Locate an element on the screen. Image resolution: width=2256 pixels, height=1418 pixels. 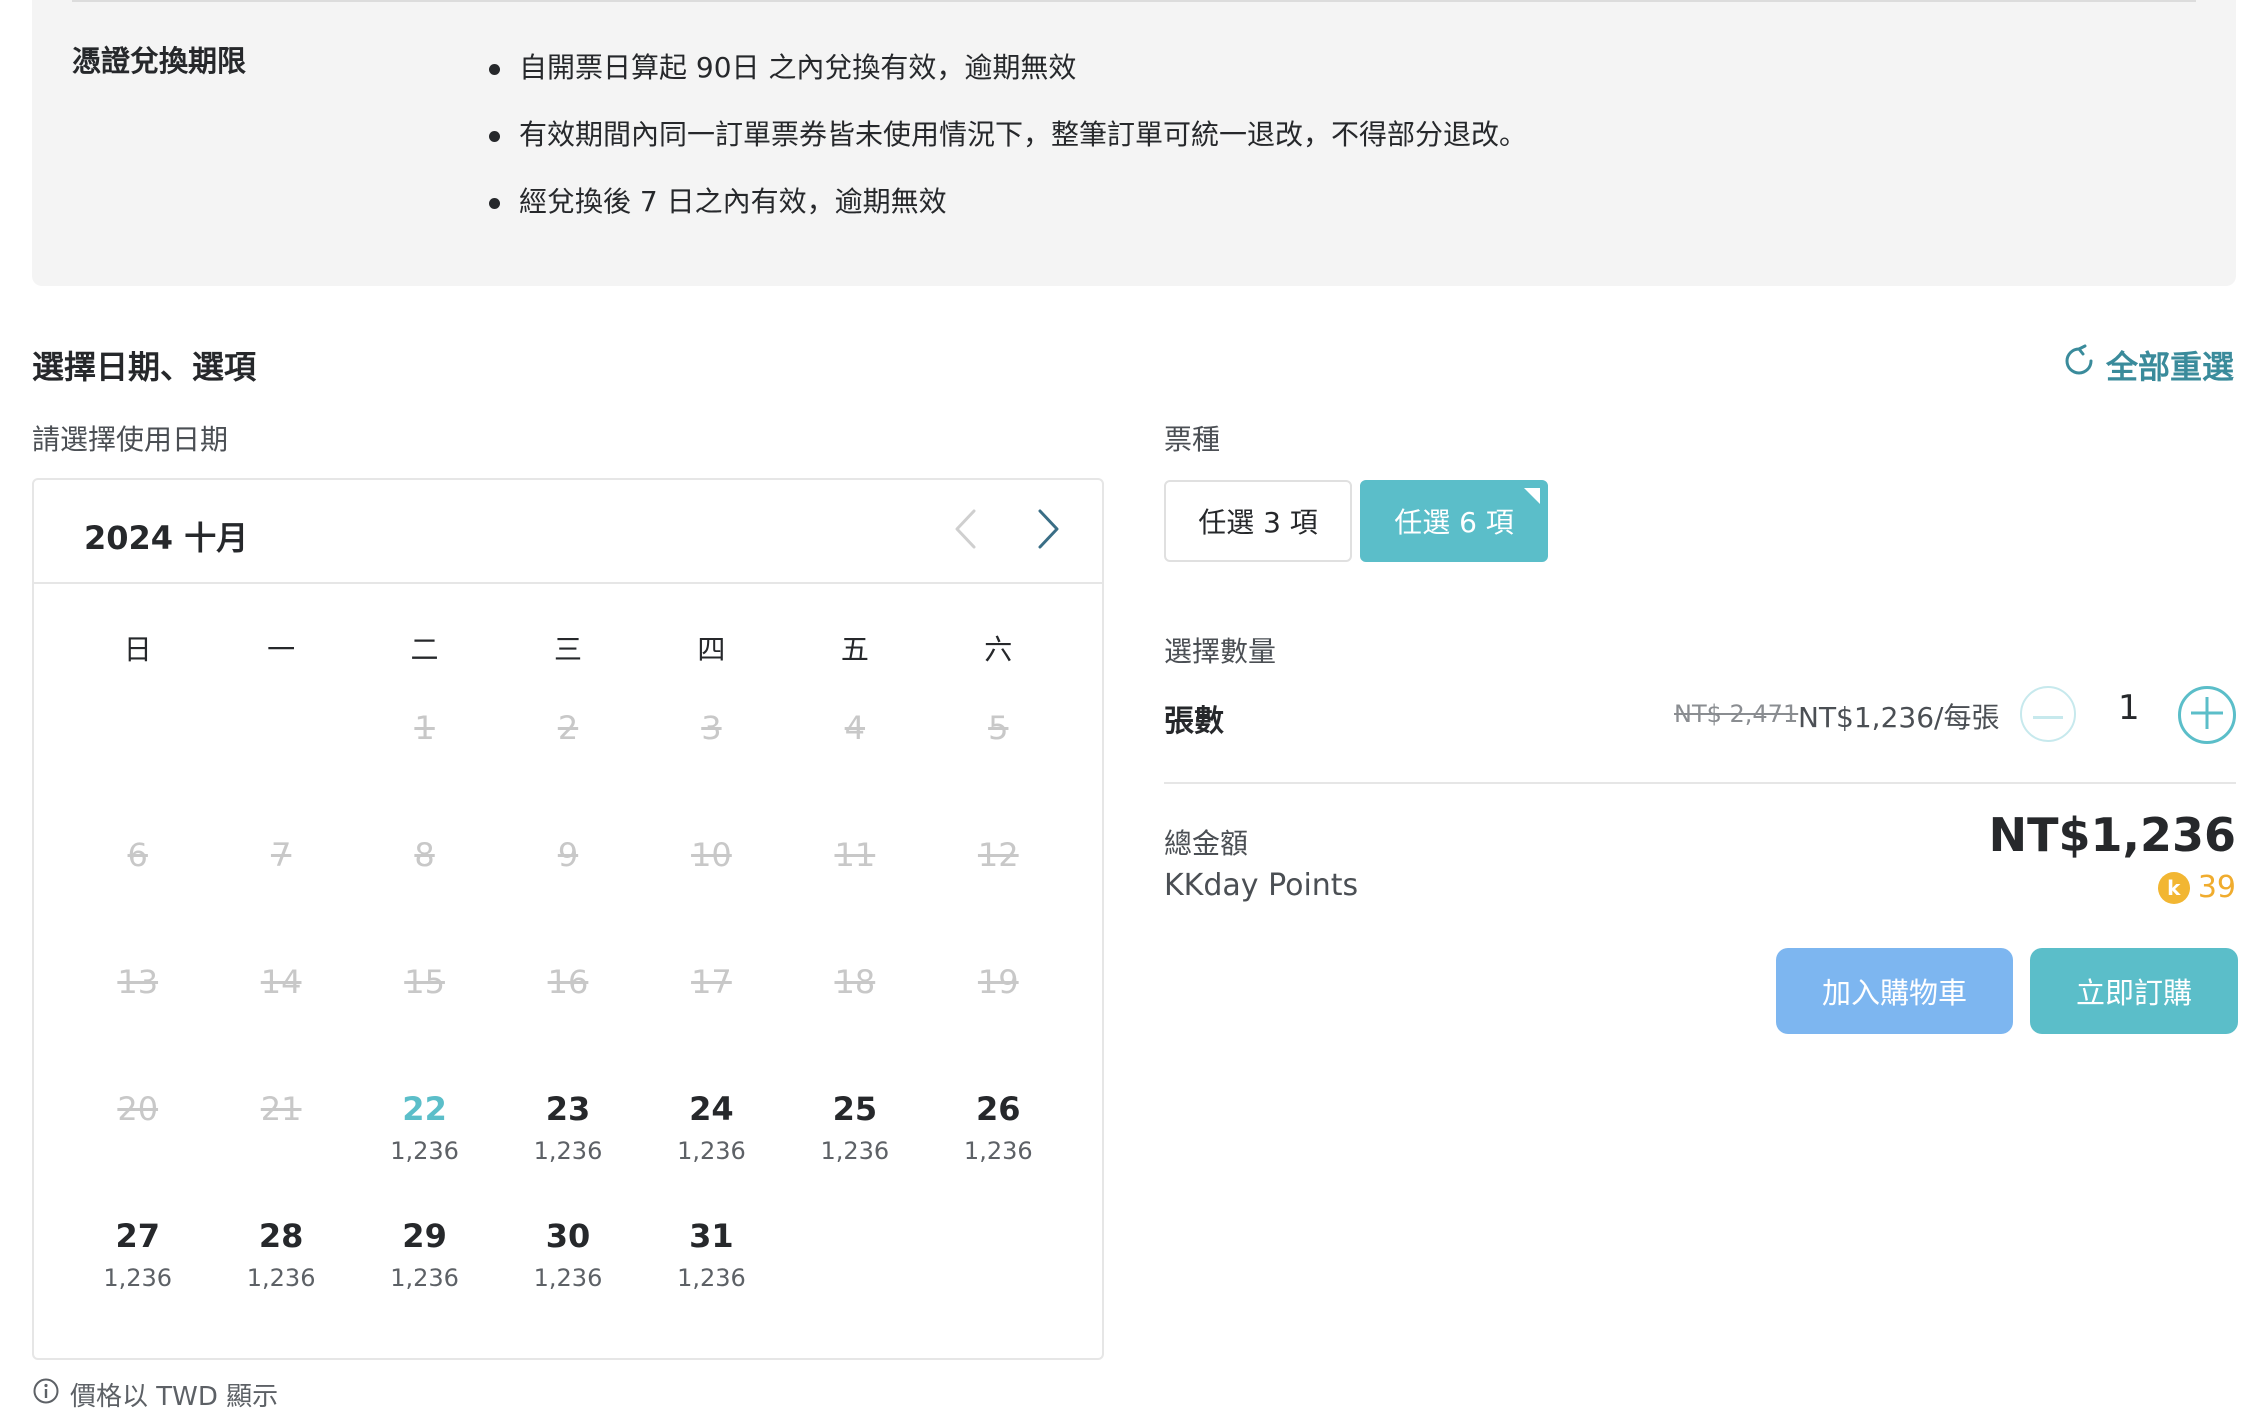
calendar-day-6: 6 is located at coordinates (137, 888).